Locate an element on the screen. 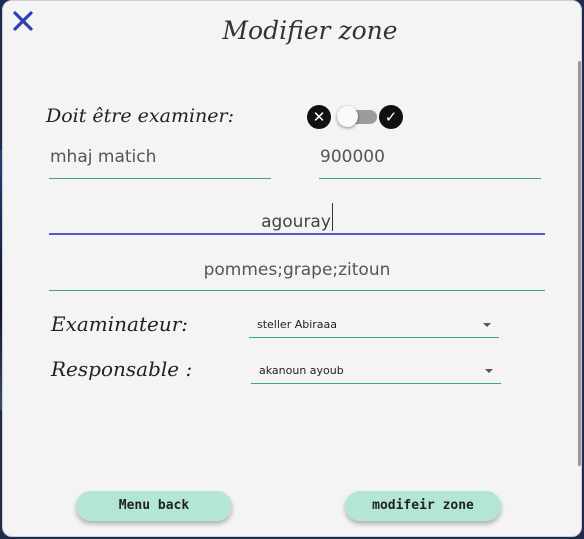 Image resolution: width=584 pixels, height=539 pixels. number-field: 900000 is located at coordinates (430, 161).